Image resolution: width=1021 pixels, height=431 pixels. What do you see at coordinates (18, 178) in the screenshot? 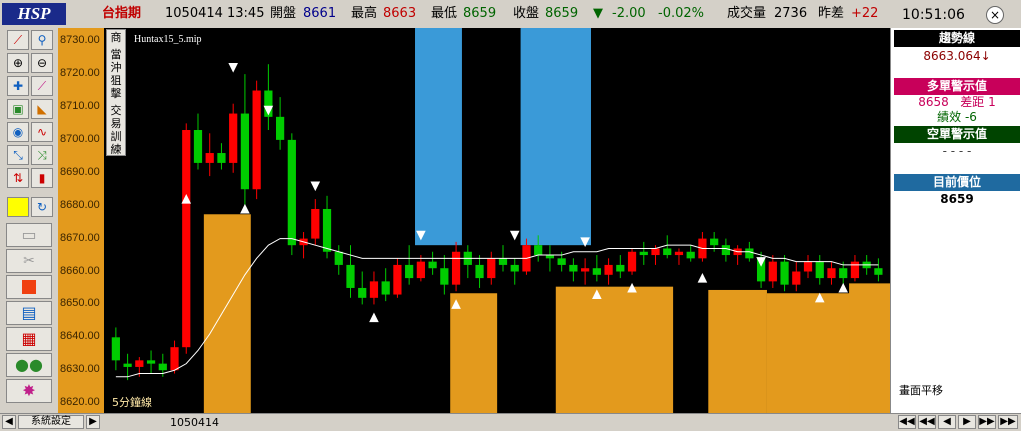
I see `up-down-arrows-icon: ⇅` at bounding box center [18, 178].